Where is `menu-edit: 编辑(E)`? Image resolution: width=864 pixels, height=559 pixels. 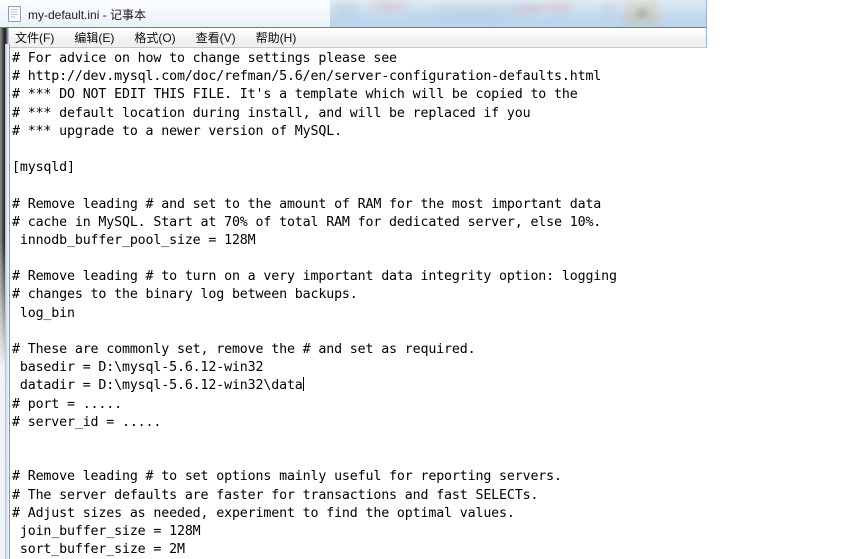 menu-edit: 编辑(E) is located at coordinates (94, 38).